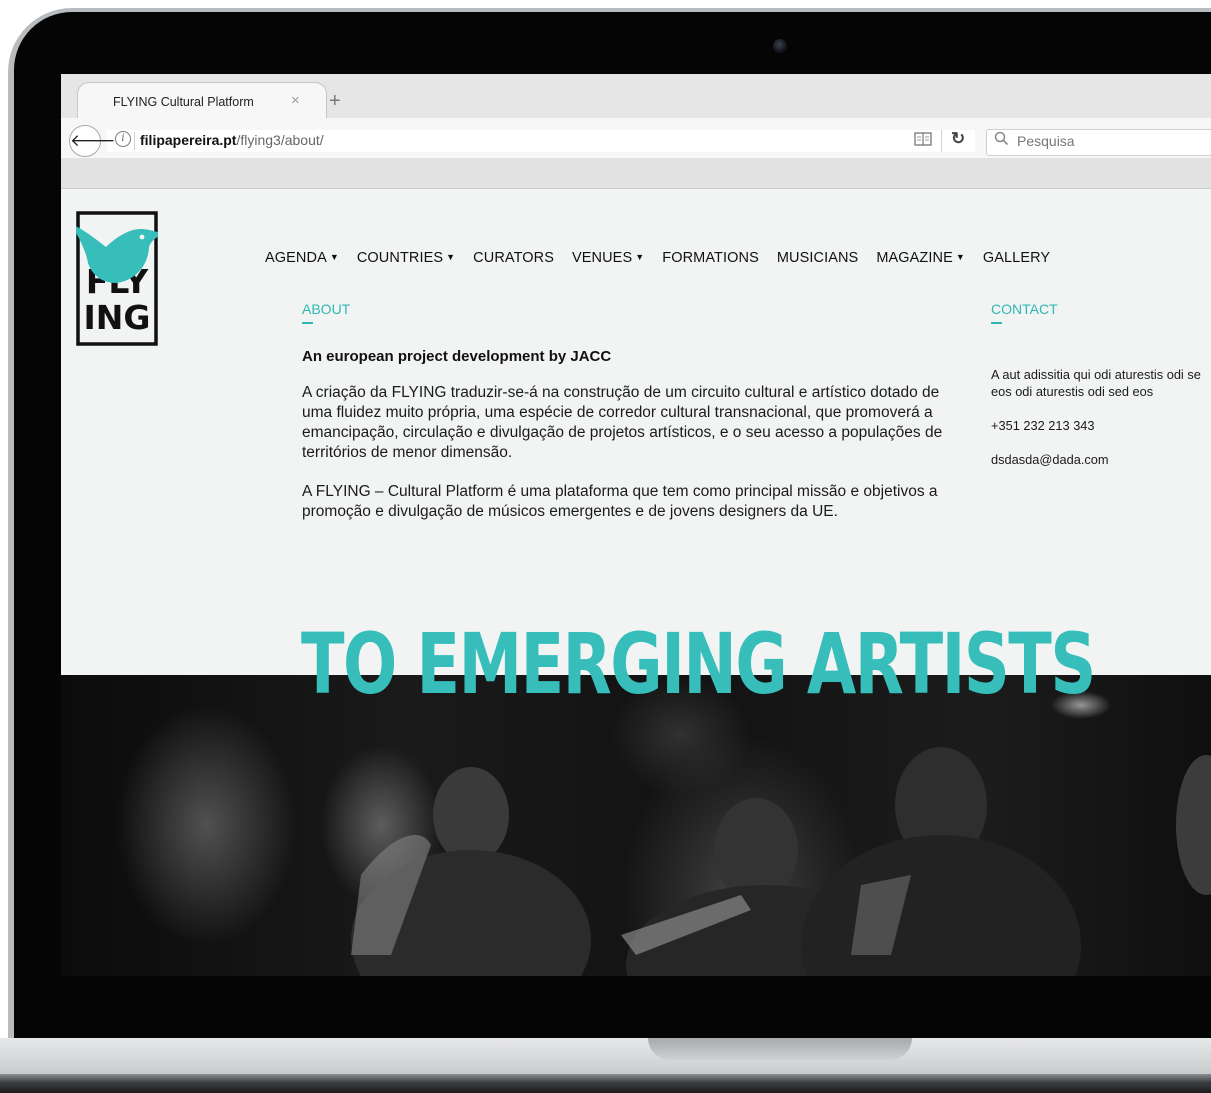 This screenshot has width=1211, height=1093. I want to click on contact-phone: +351 232 213 343, so click(1043, 425).